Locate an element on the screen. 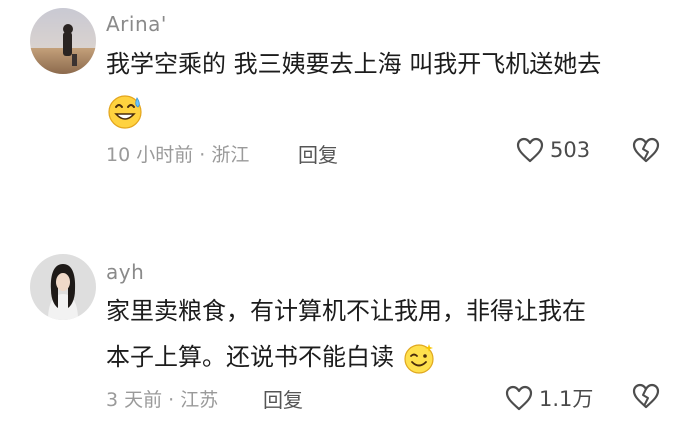 The width and height of the screenshot is (690, 446). cheeky-smile-emoji is located at coordinates (419, 359).